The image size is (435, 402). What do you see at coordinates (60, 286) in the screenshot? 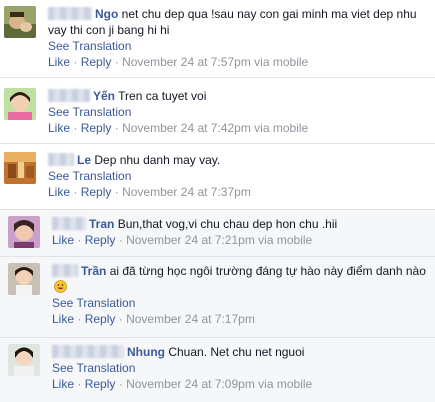
I see `grin-emoticon-icon` at bounding box center [60, 286].